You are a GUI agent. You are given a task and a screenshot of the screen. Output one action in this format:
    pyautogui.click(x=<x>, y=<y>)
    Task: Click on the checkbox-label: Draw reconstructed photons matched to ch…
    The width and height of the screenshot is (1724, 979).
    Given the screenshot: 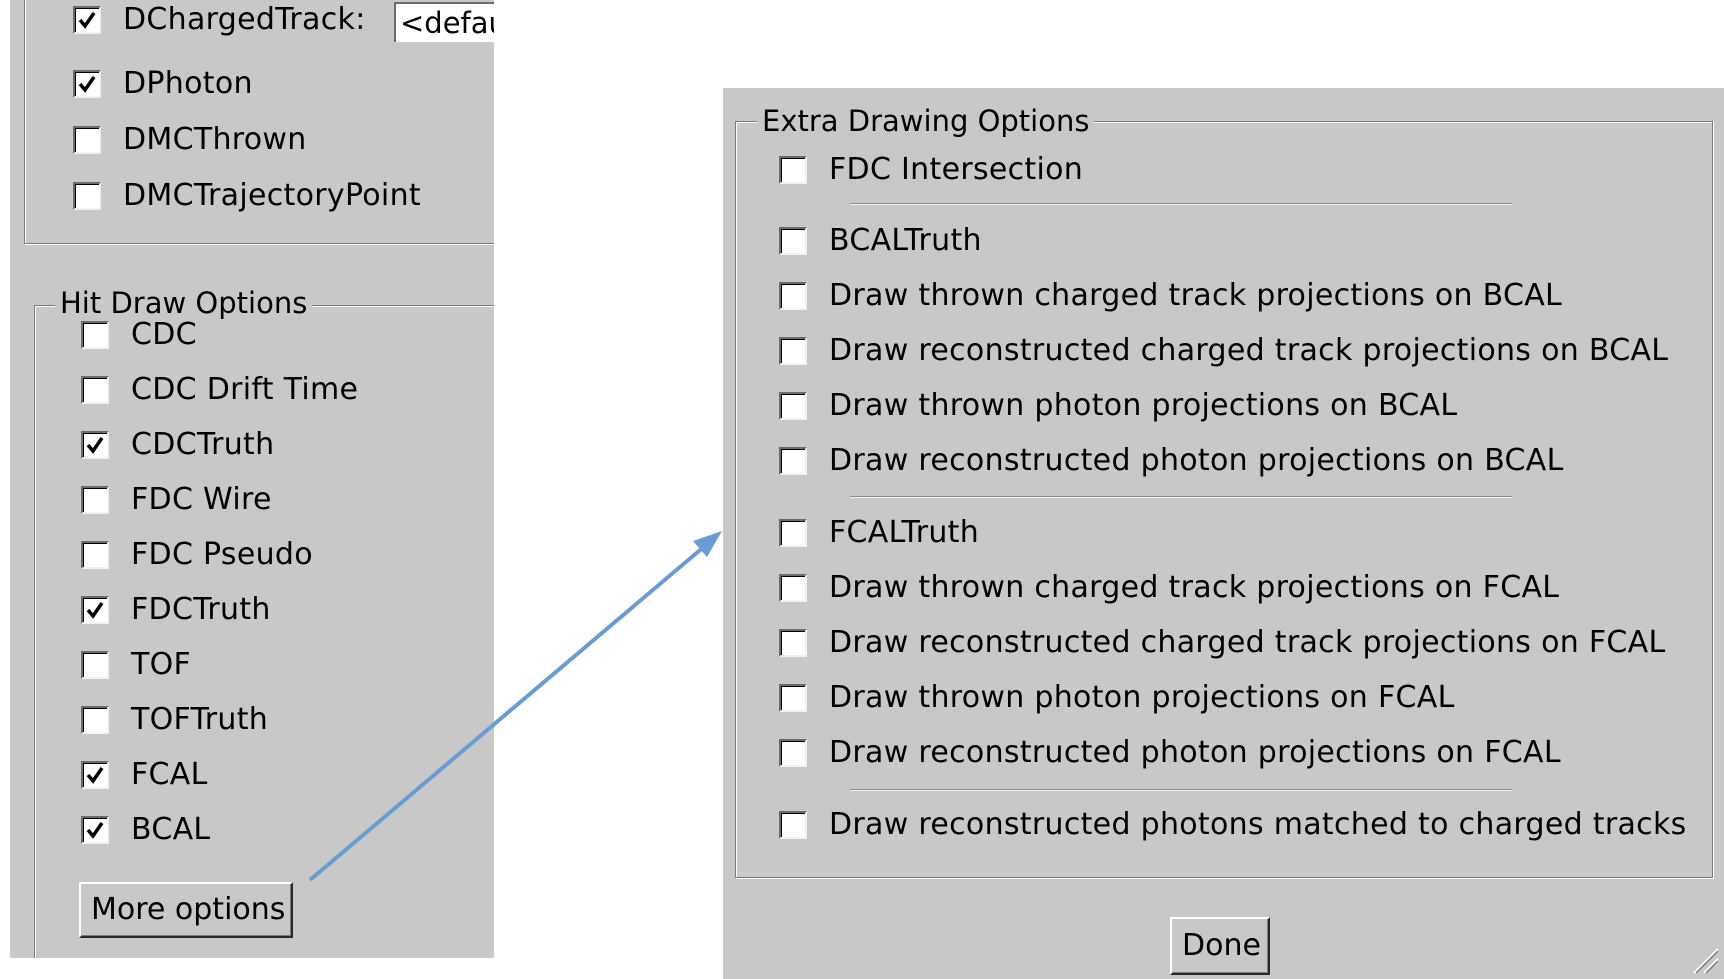 What is the action you would take?
    pyautogui.click(x=1258, y=824)
    